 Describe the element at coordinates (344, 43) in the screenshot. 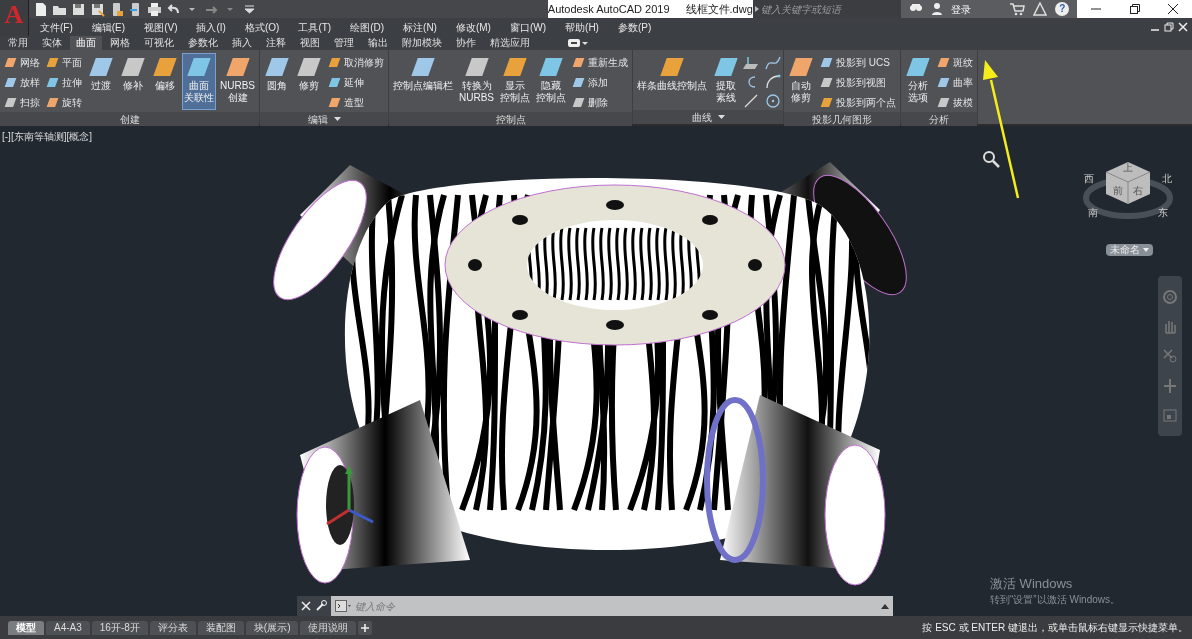

I see `ribbon-tab: 管理` at that location.